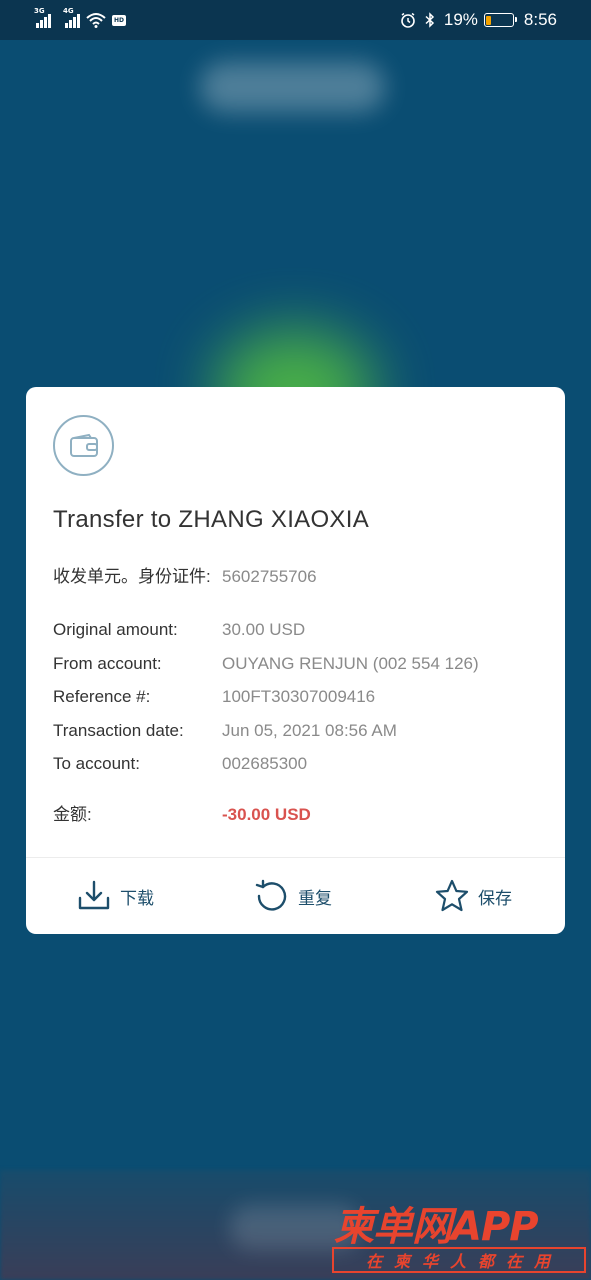 This screenshot has width=591, height=1280. I want to click on detail-value: OUYANG RENJUN (002 554 126), so click(350, 663).